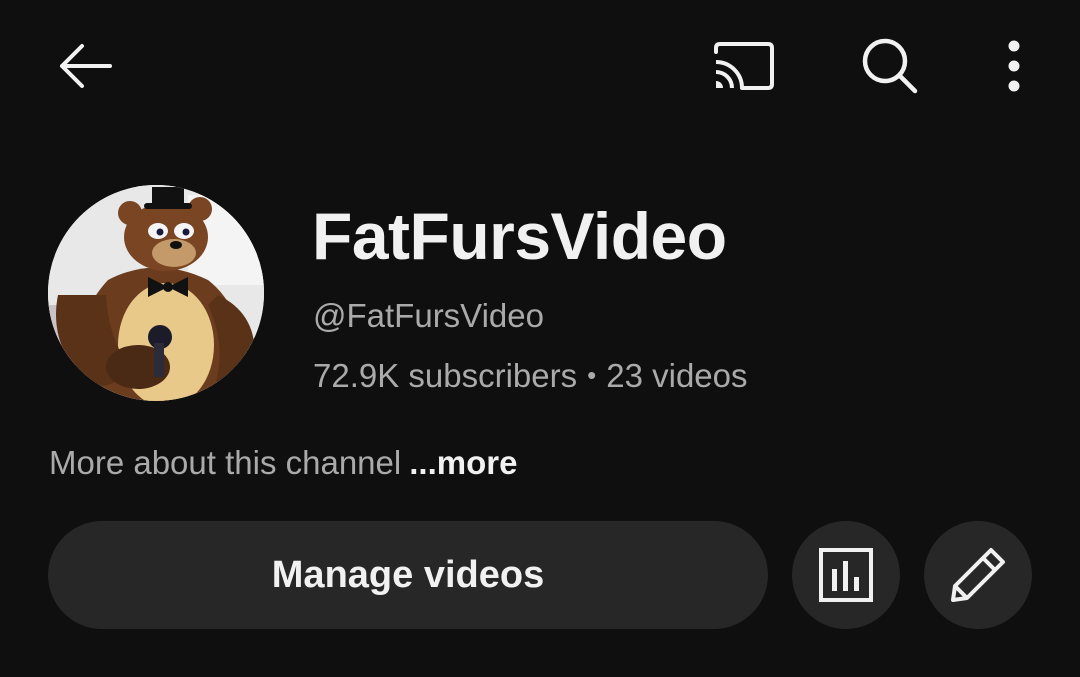 Image resolution: width=1080 pixels, height=677 pixels. I want to click on more-options-button, so click(1014, 66).